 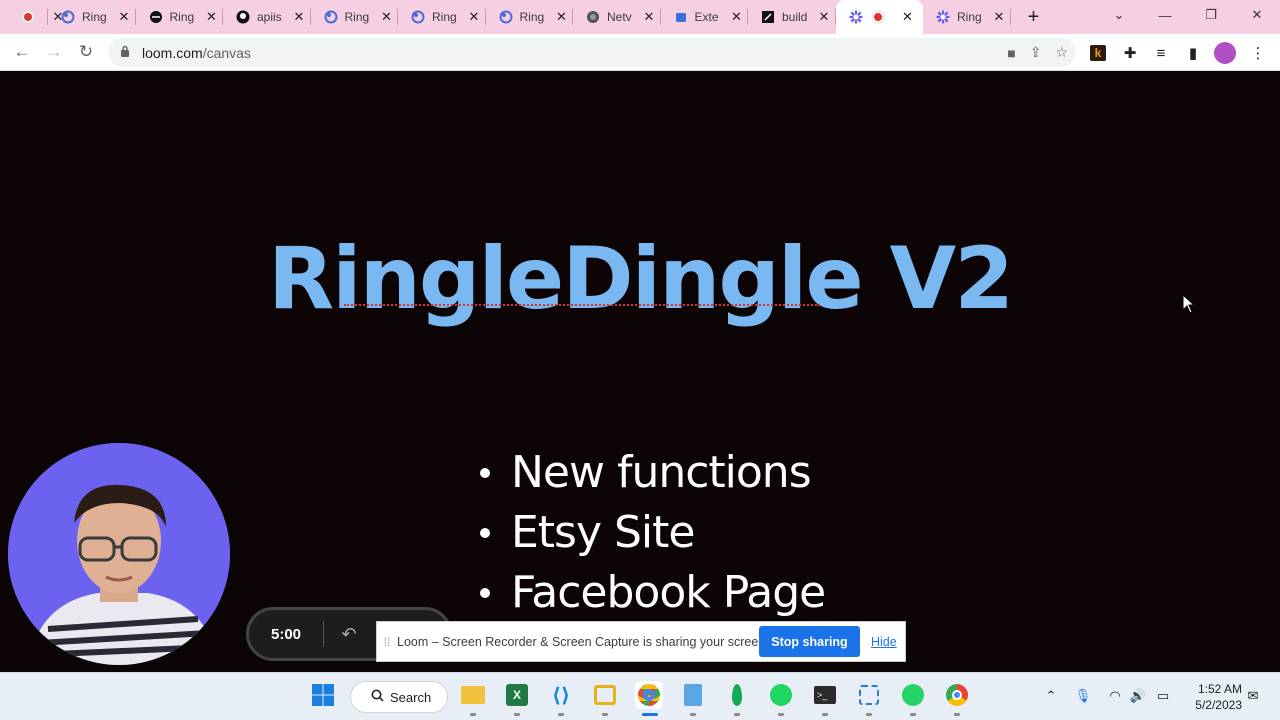 What do you see at coordinates (1083, 696) in the screenshot?
I see `microphone-icon: 🎙` at bounding box center [1083, 696].